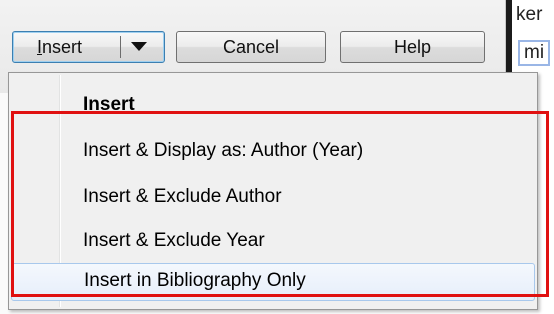  What do you see at coordinates (195, 280) in the screenshot?
I see `menu-item-label: Insert in Bibliography Only` at bounding box center [195, 280].